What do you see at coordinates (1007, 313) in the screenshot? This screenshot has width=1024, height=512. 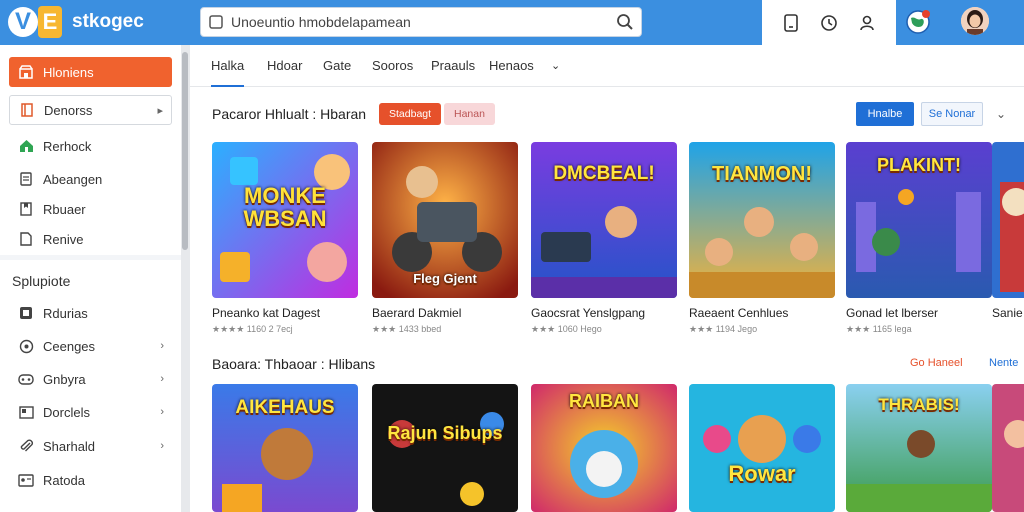 I see `game-name: Sanie` at bounding box center [1007, 313].